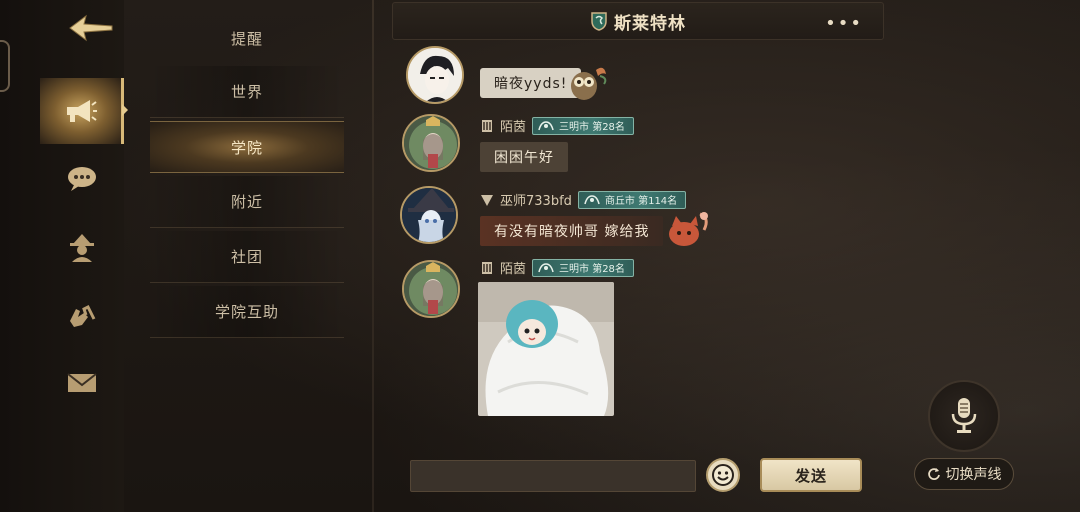  I want to click on slytherin-crest-icon, so click(599, 21).